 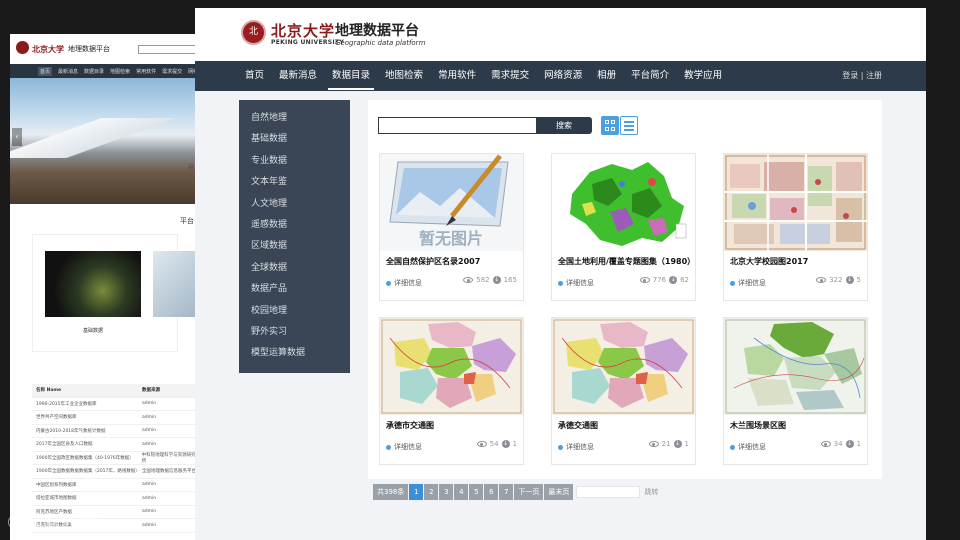 I want to click on bg-cell-name: 2017年全国区县及人口数据, so click(x=87, y=444).